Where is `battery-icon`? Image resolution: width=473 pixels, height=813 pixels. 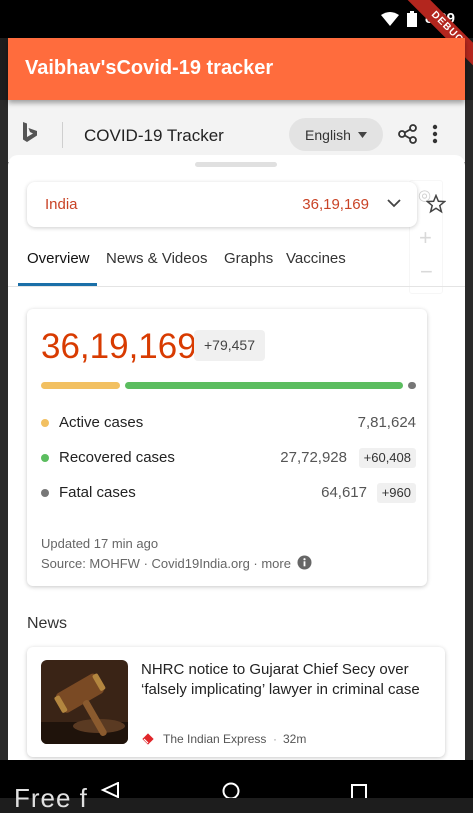
battery-icon is located at coordinates (411, 18).